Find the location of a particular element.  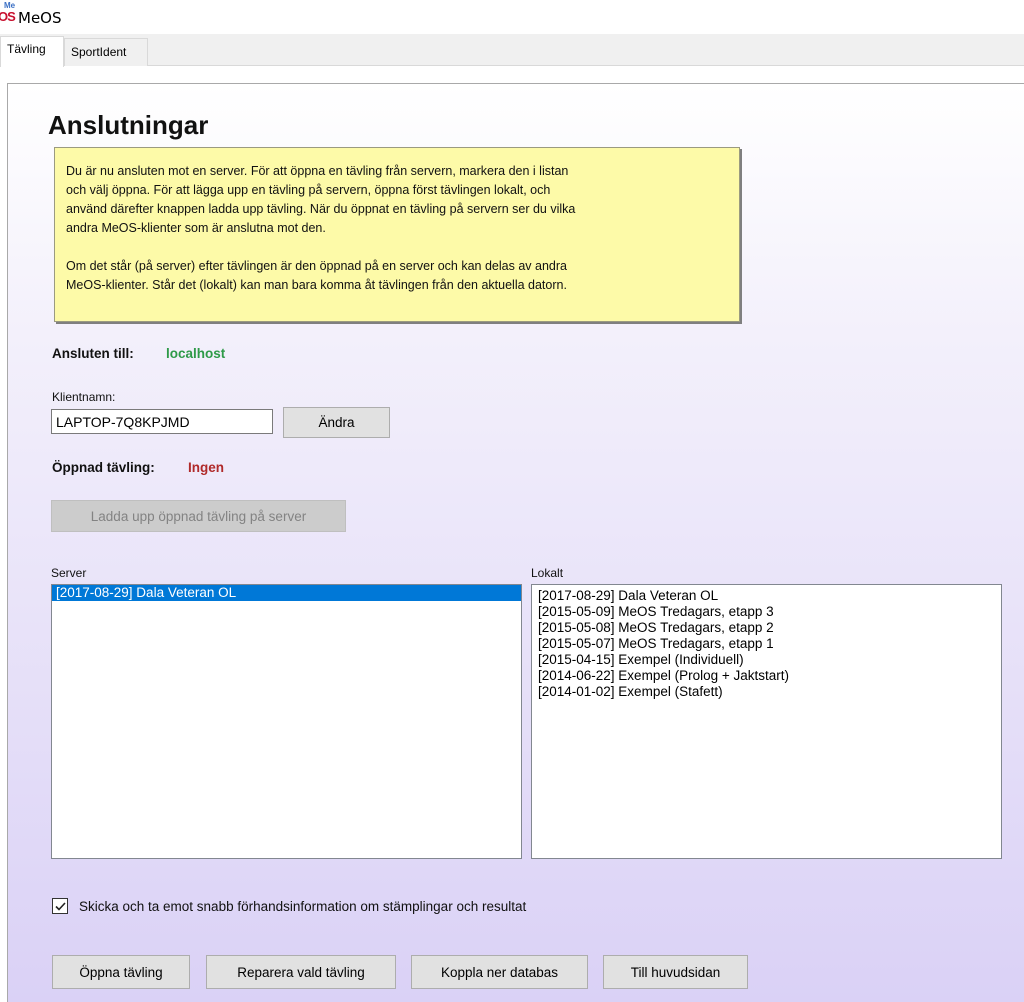

repair-competition-button: Reparera vald tävling is located at coordinates (301, 972).